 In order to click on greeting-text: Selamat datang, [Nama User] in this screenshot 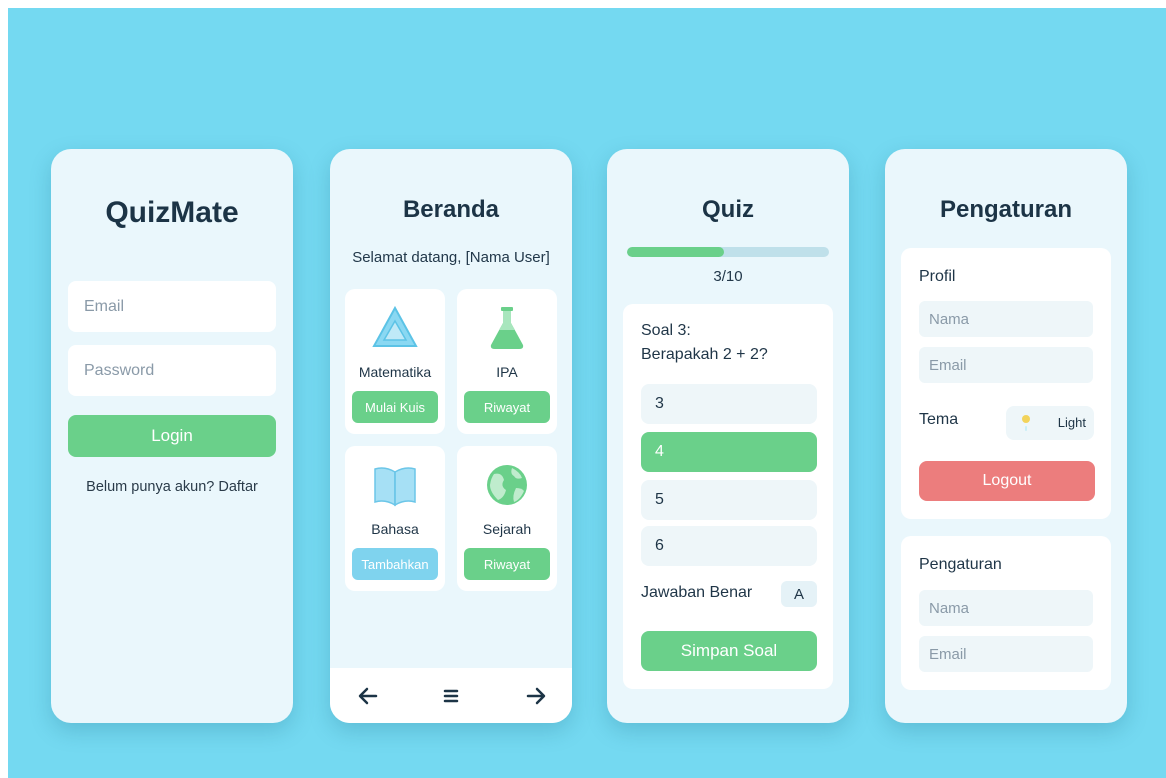, I will do `click(451, 257)`.